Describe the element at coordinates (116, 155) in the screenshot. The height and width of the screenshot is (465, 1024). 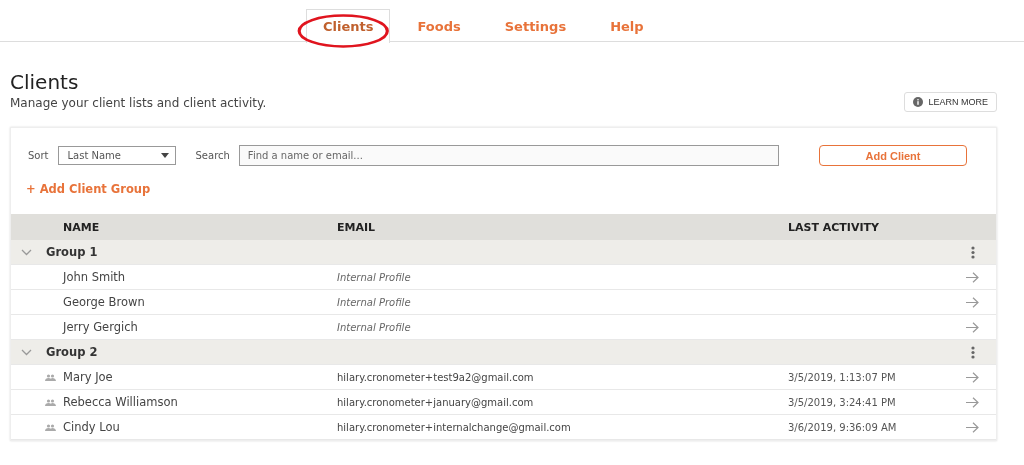
I see `sort-dropdown: Last Name` at that location.